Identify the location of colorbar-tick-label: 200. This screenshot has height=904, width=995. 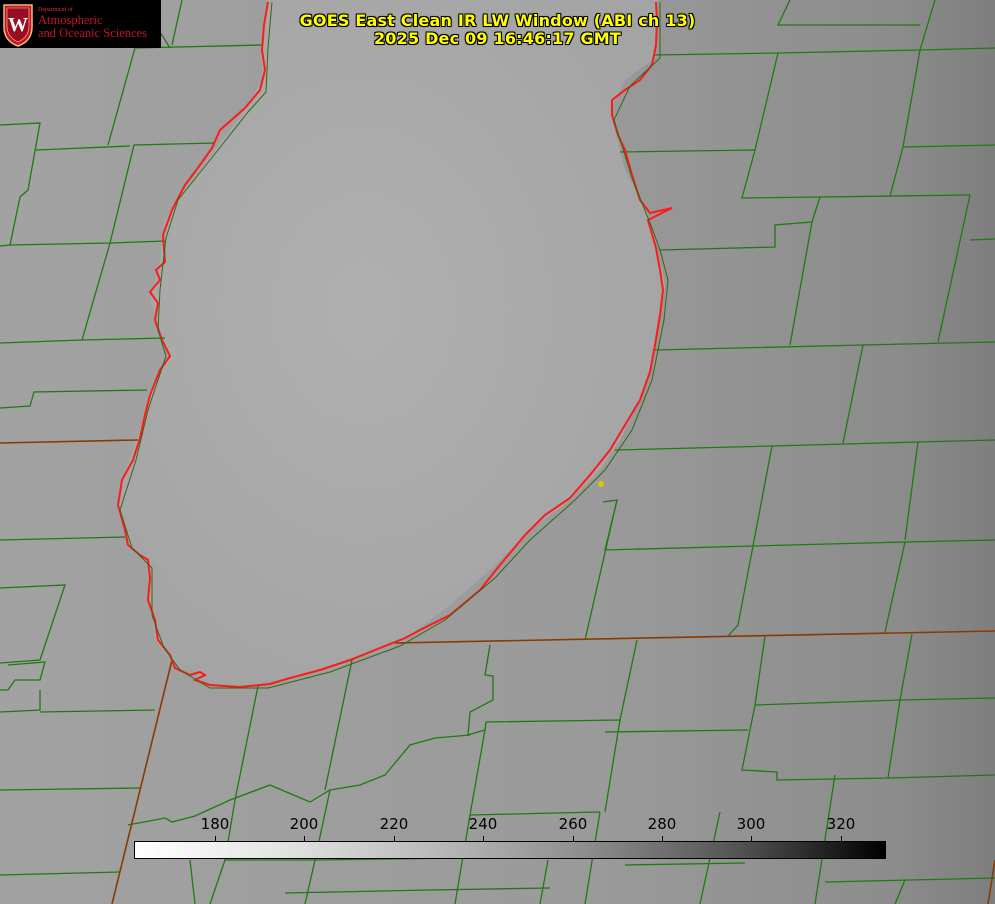
(304, 824).